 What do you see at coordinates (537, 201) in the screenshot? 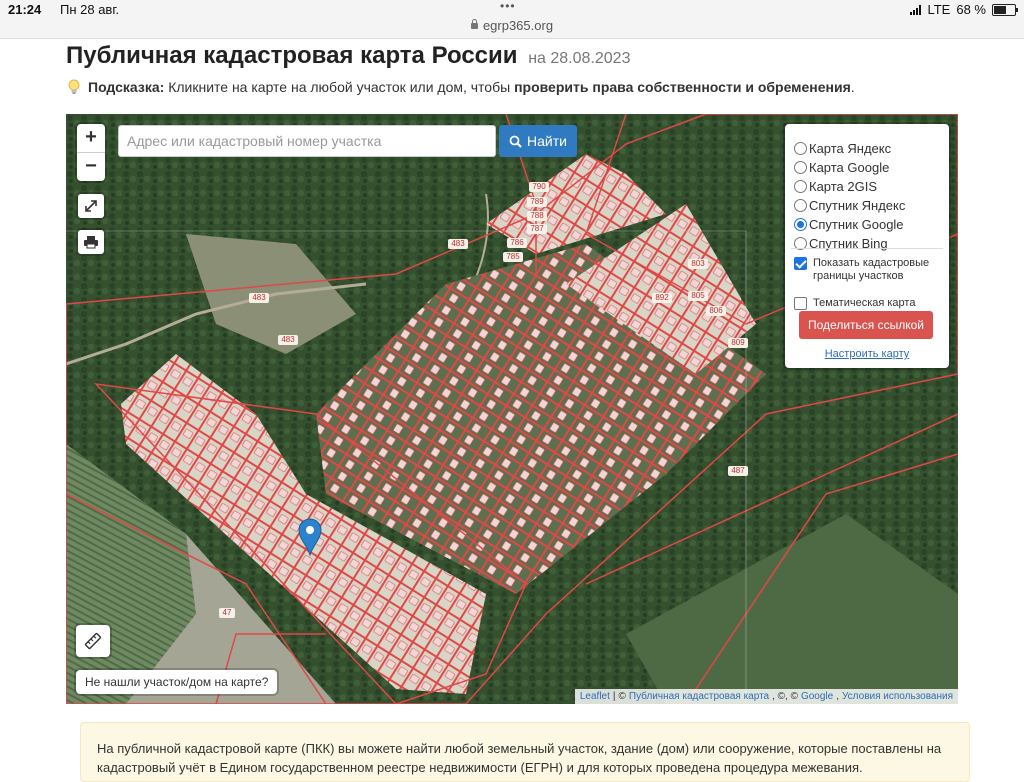
I see `parcel-label: 789` at bounding box center [537, 201].